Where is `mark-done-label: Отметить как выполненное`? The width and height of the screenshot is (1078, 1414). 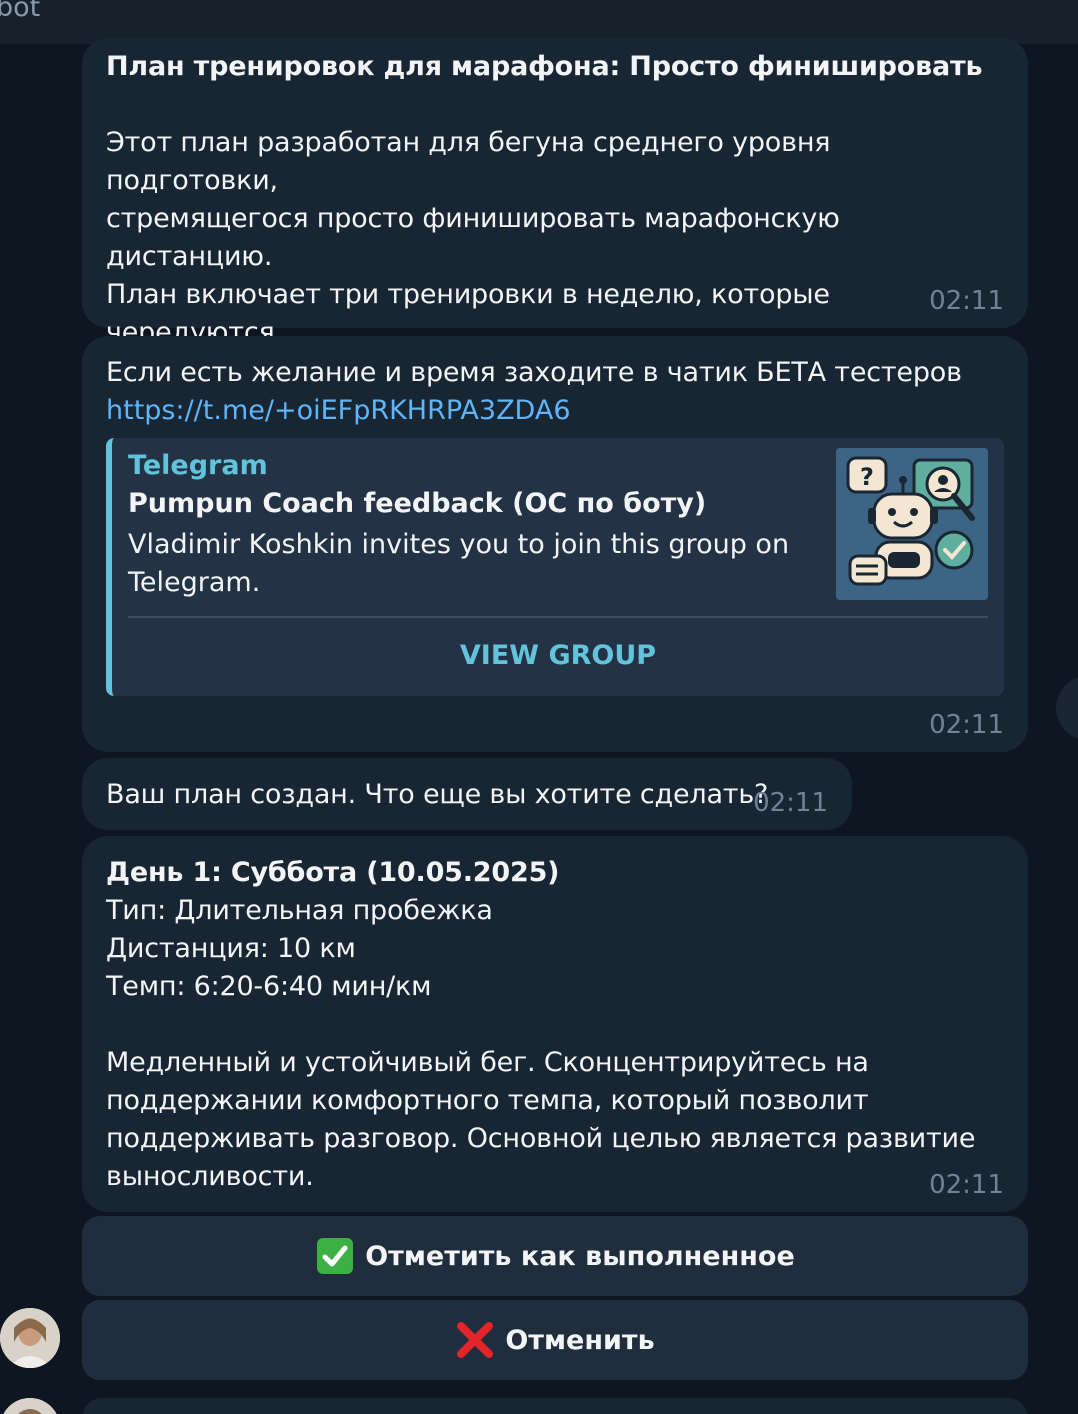 mark-done-label: Отметить как выполненное is located at coordinates (580, 1256).